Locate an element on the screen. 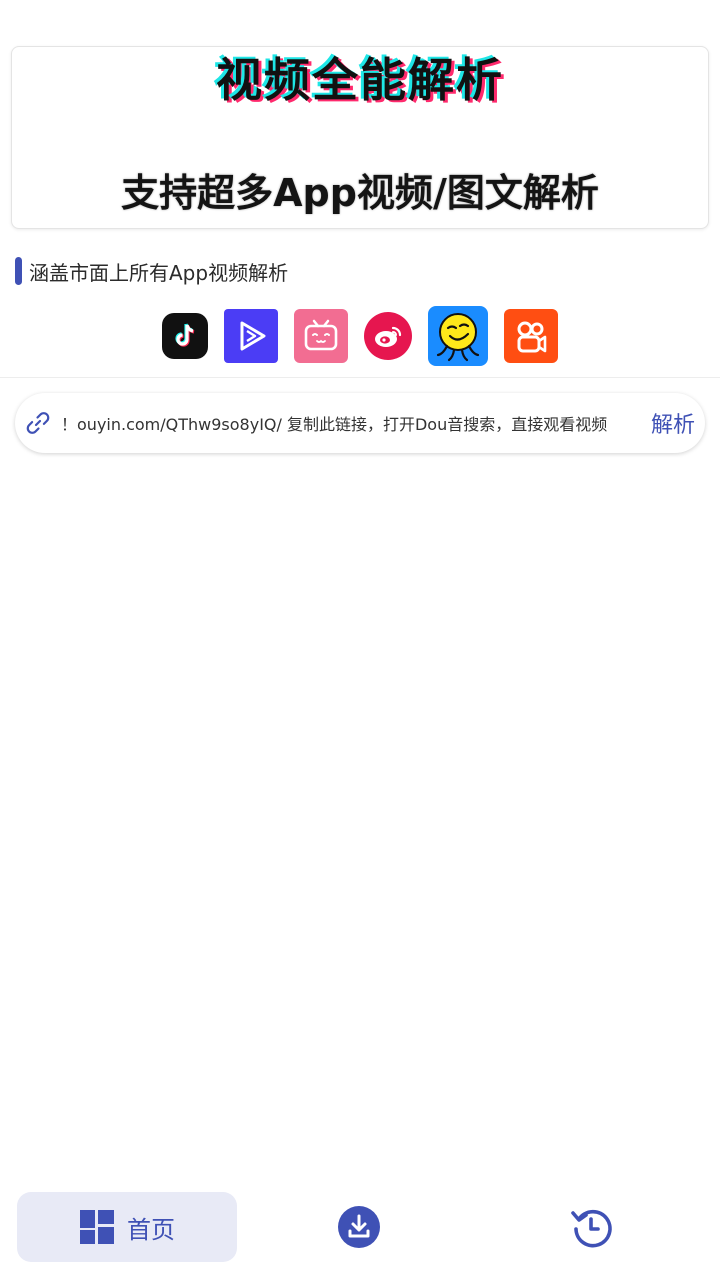 This screenshot has height=1280, width=720. history-icon is located at coordinates (591, 1228).